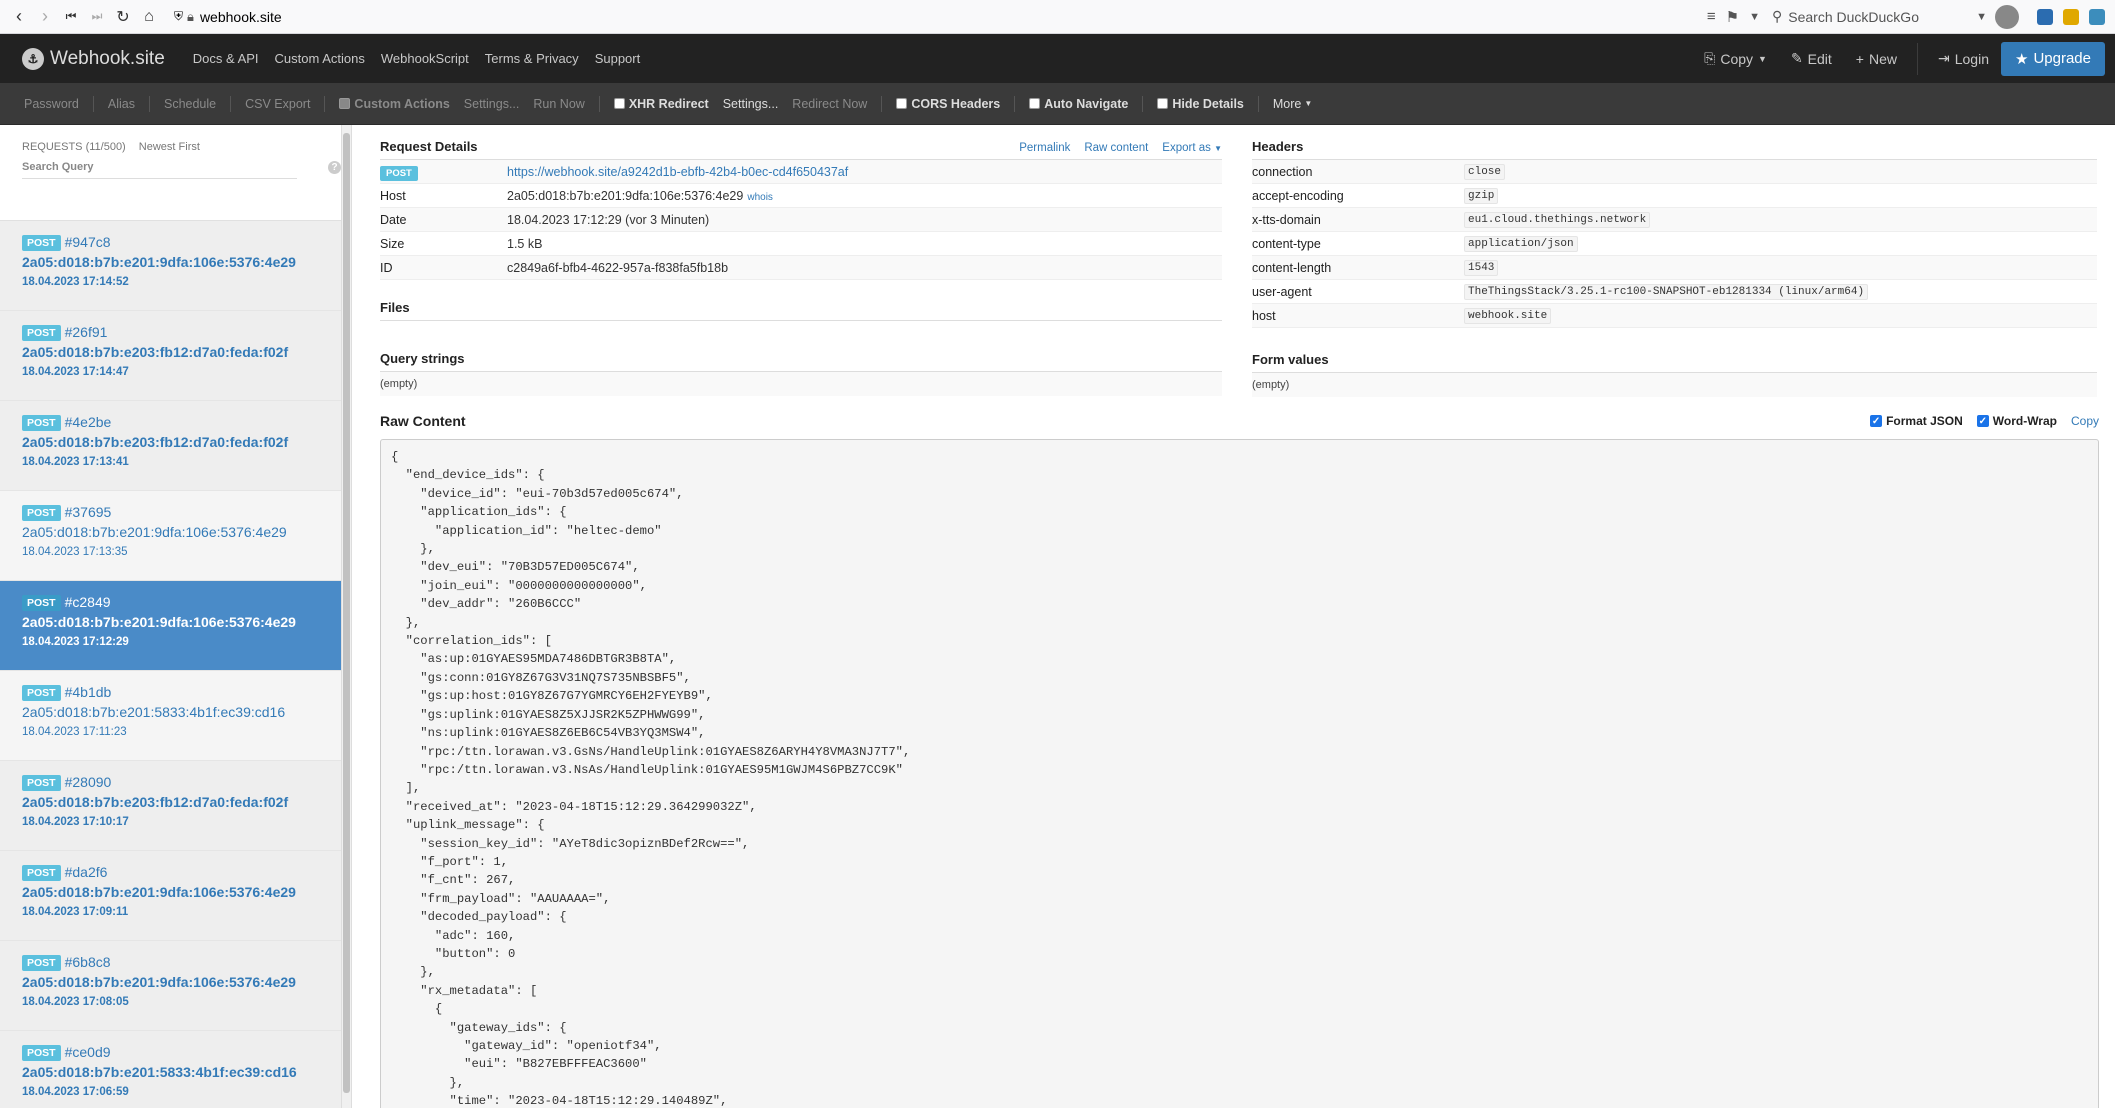 Image resolution: width=2115 pixels, height=1108 pixels. What do you see at coordinates (902, 103) in the screenshot?
I see `cors-headers-checkbox` at bounding box center [902, 103].